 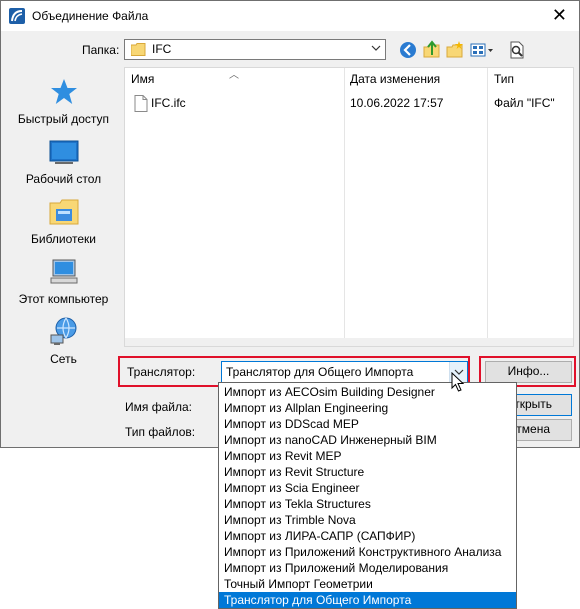 What do you see at coordinates (367, 408) in the screenshot?
I see `dropdown-item: Импорт из Allplan Engineering` at bounding box center [367, 408].